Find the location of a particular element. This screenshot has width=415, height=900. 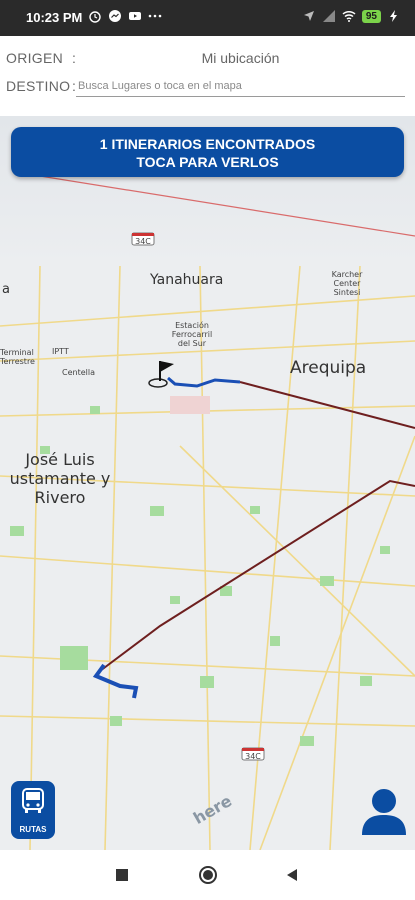

destination-input is located at coordinates (240, 86).